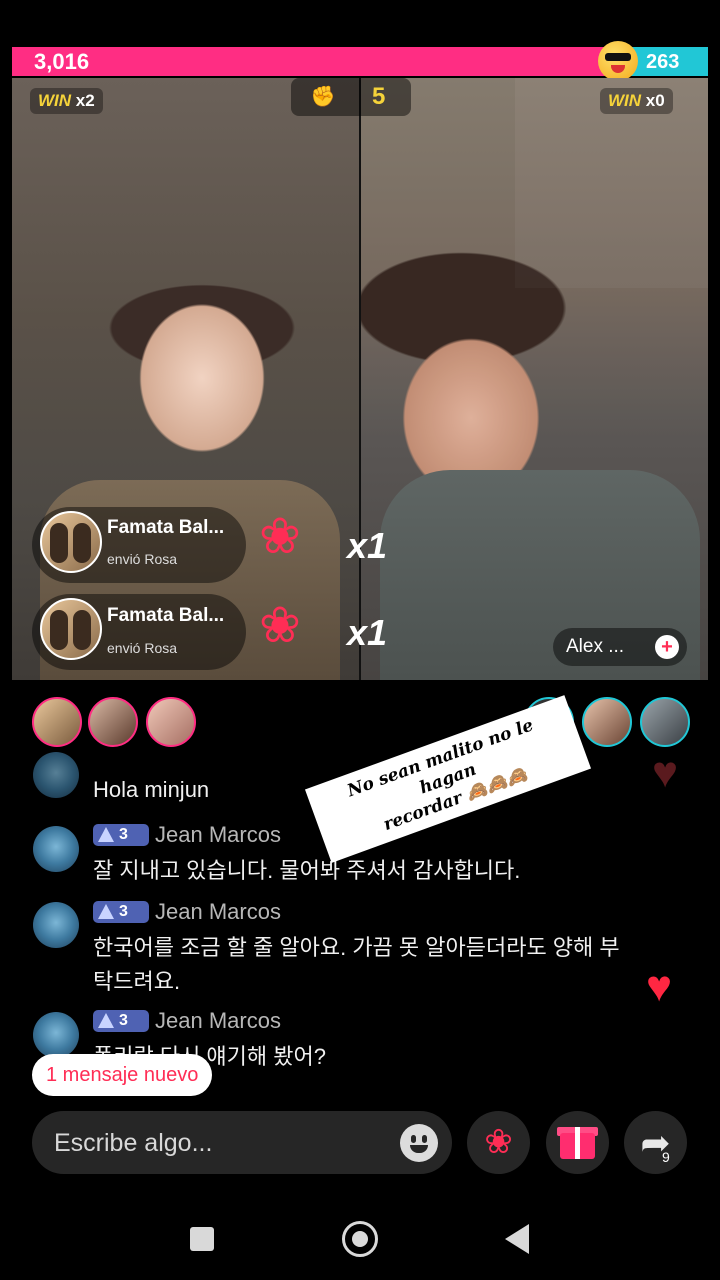 The width and height of the screenshot is (720, 1280). I want to click on score-left: 3,016, so click(62, 61).